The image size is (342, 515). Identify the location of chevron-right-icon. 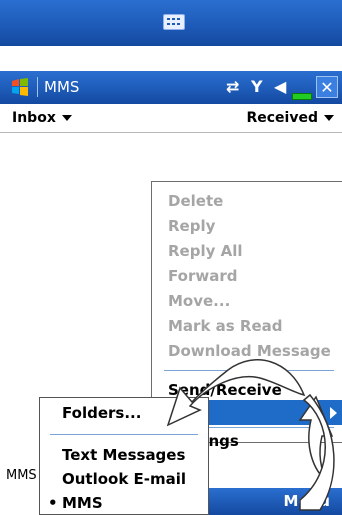
(333, 413).